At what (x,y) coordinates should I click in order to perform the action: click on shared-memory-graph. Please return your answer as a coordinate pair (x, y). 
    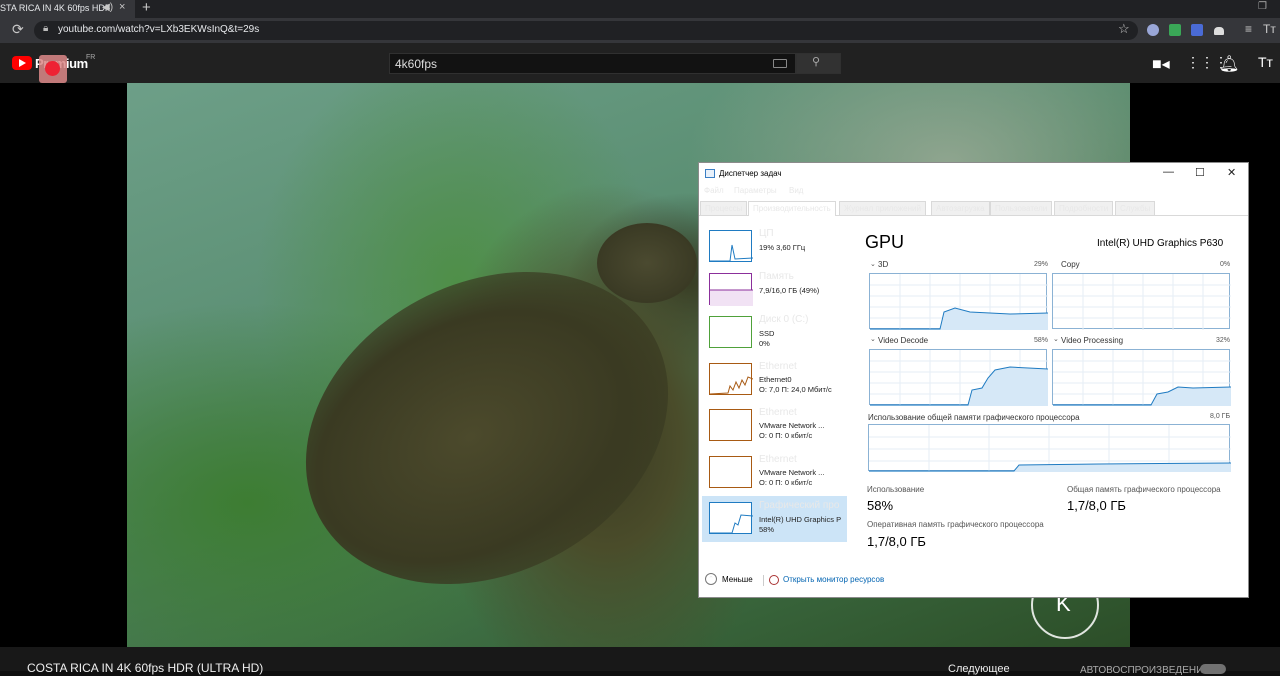
    Looking at the image, I should click on (1049, 448).